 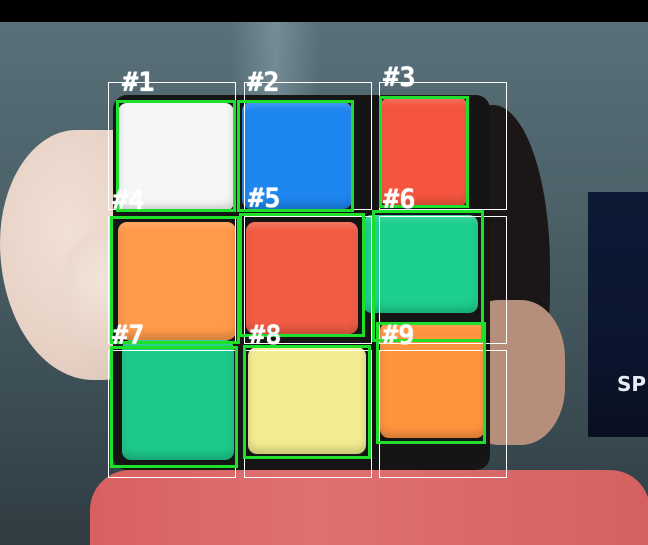 I want to click on cell-label: #7, so click(x=128, y=335).